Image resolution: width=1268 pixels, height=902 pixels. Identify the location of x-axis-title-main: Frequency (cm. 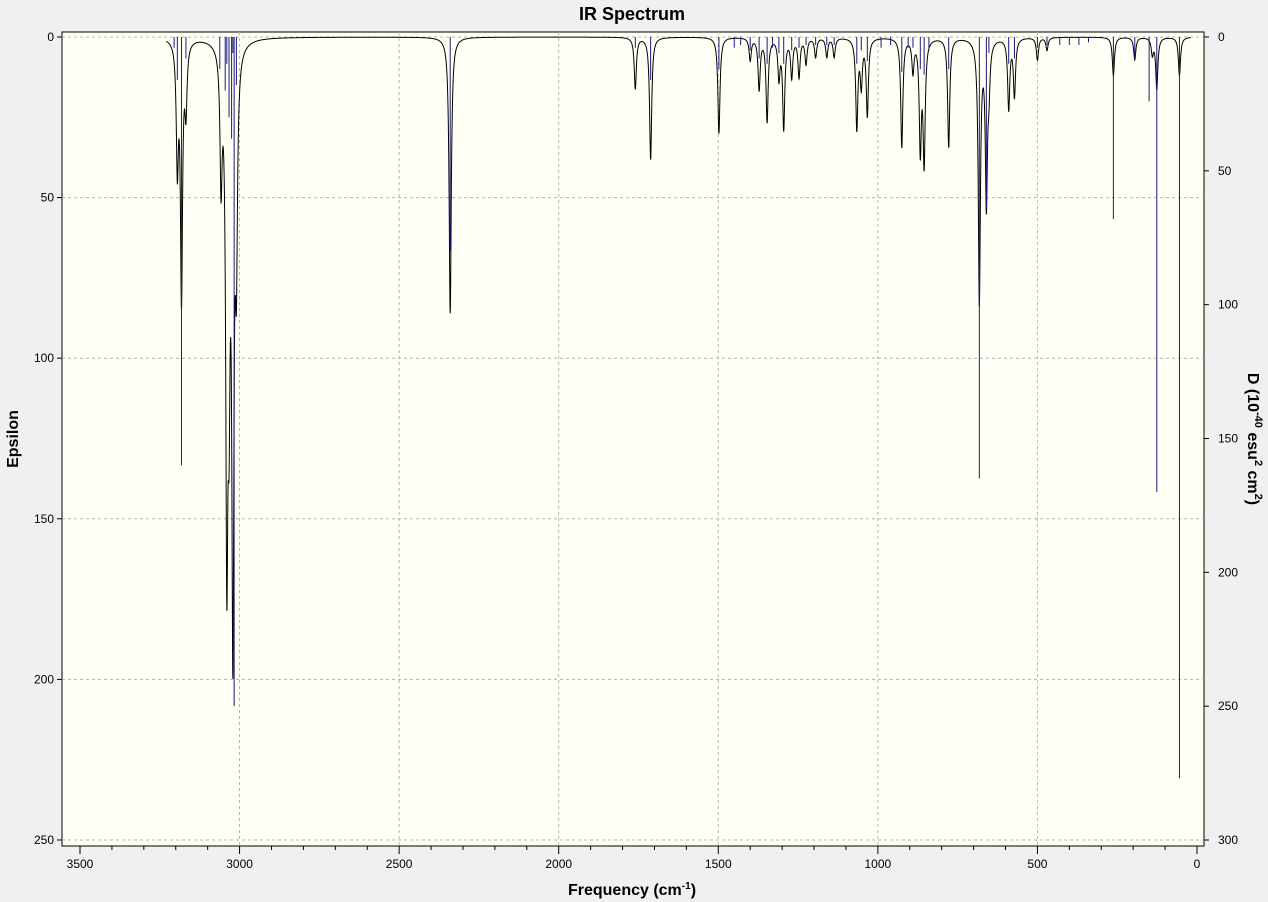
(625, 890).